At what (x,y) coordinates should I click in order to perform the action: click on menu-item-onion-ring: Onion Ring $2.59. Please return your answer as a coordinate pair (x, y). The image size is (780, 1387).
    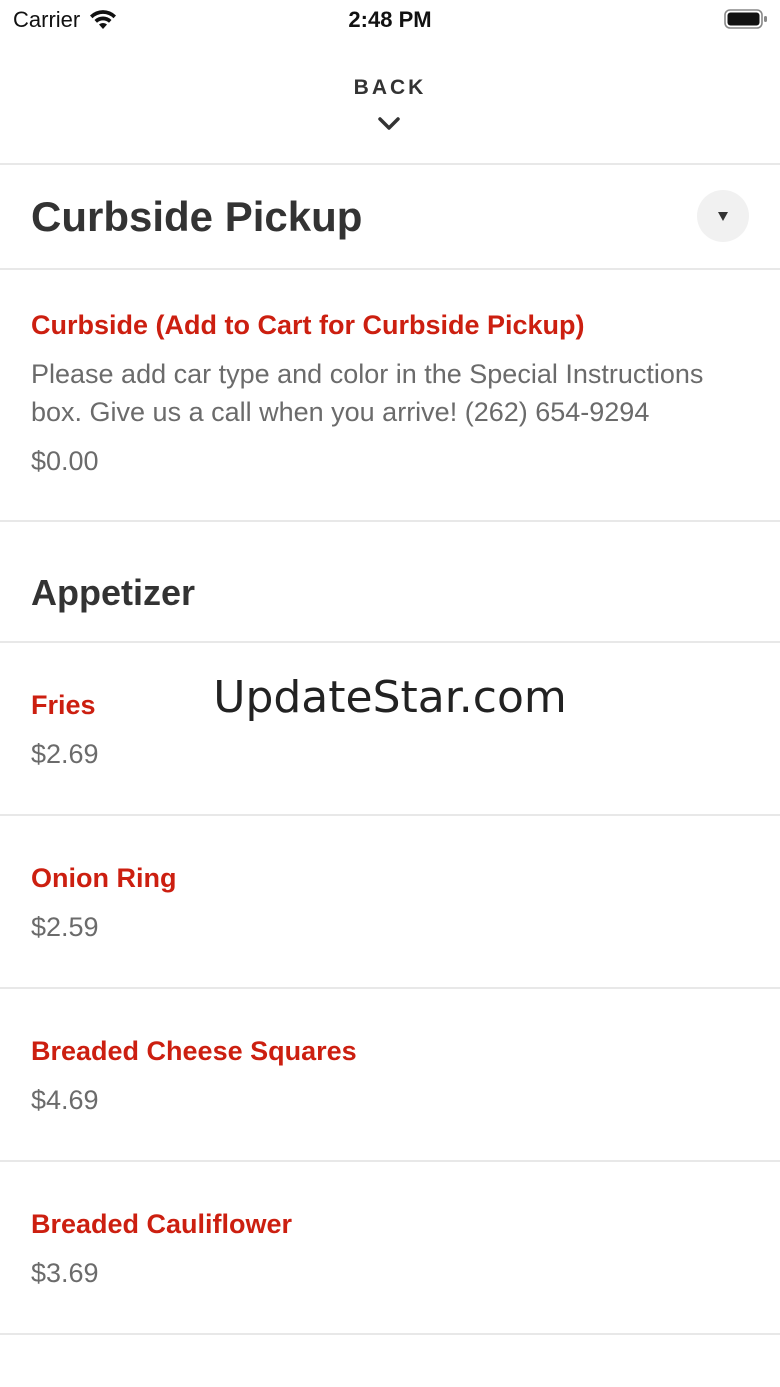
    Looking at the image, I should click on (390, 902).